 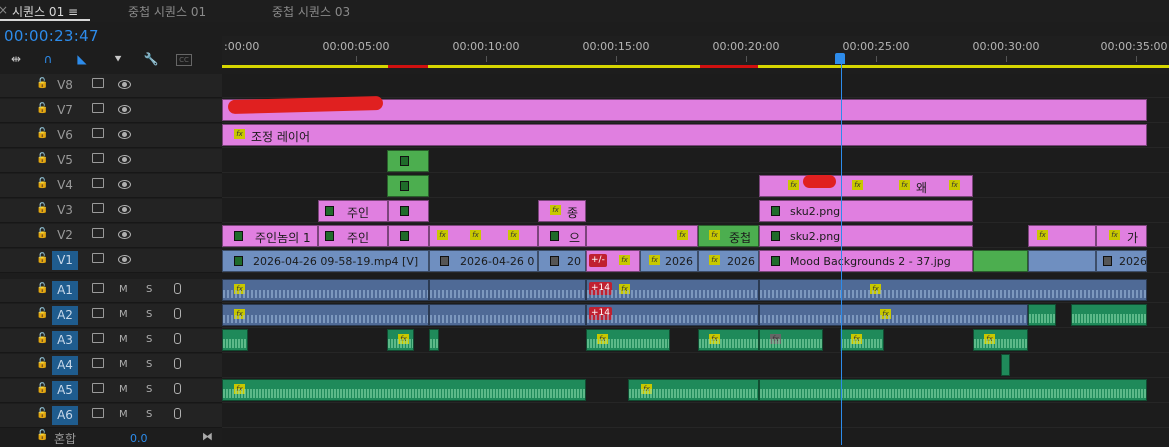 What do you see at coordinates (866, 211) in the screenshot?
I see `clip-v3-sku: sku2.png` at bounding box center [866, 211].